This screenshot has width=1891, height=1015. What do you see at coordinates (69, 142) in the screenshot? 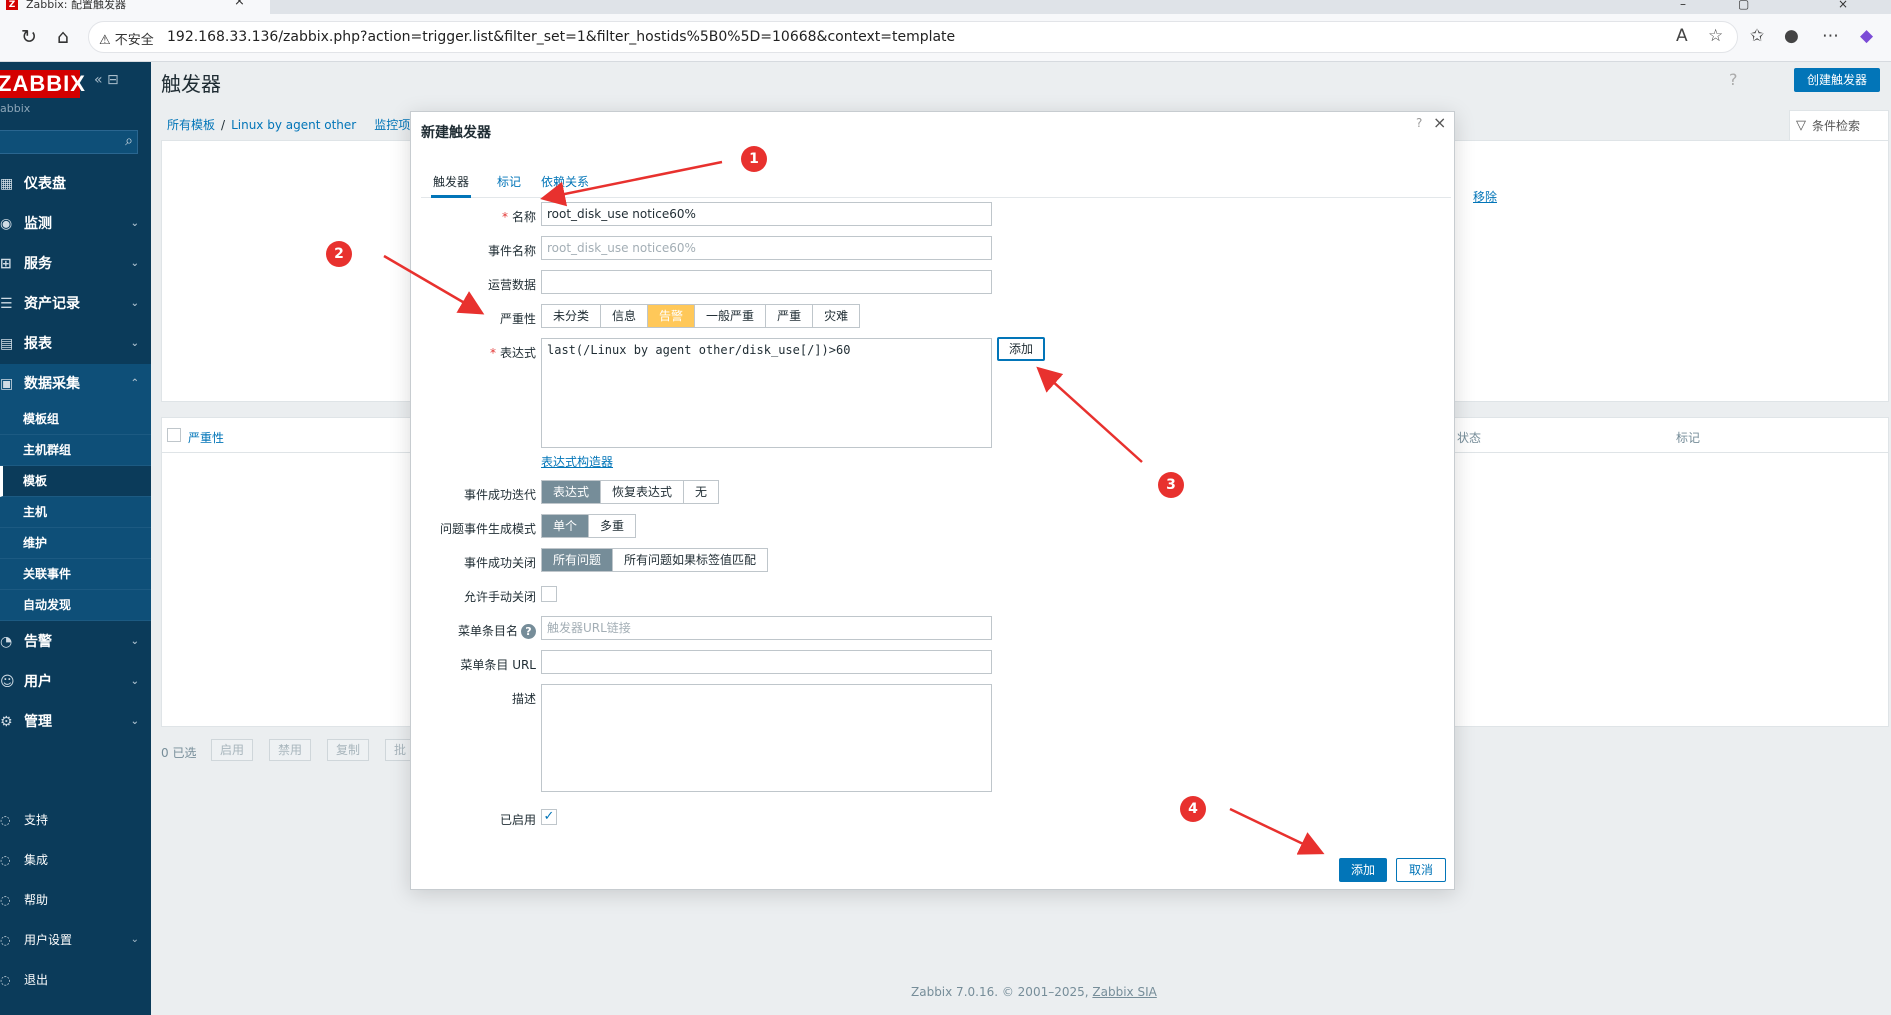
I see `sidebar-search-input: ⌕` at bounding box center [69, 142].